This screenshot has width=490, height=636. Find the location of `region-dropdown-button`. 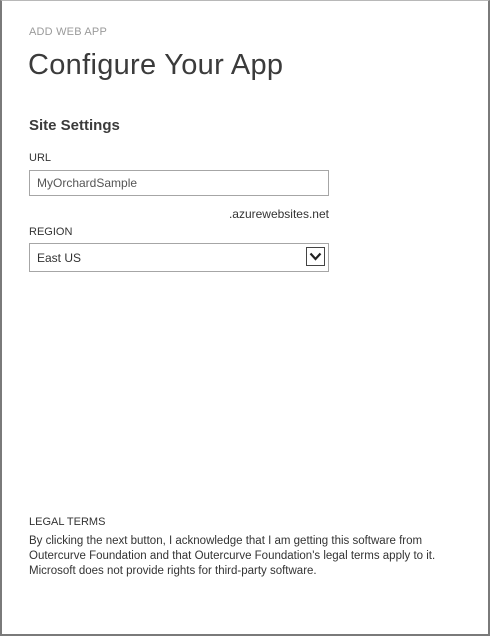

region-dropdown-button is located at coordinates (315, 256).